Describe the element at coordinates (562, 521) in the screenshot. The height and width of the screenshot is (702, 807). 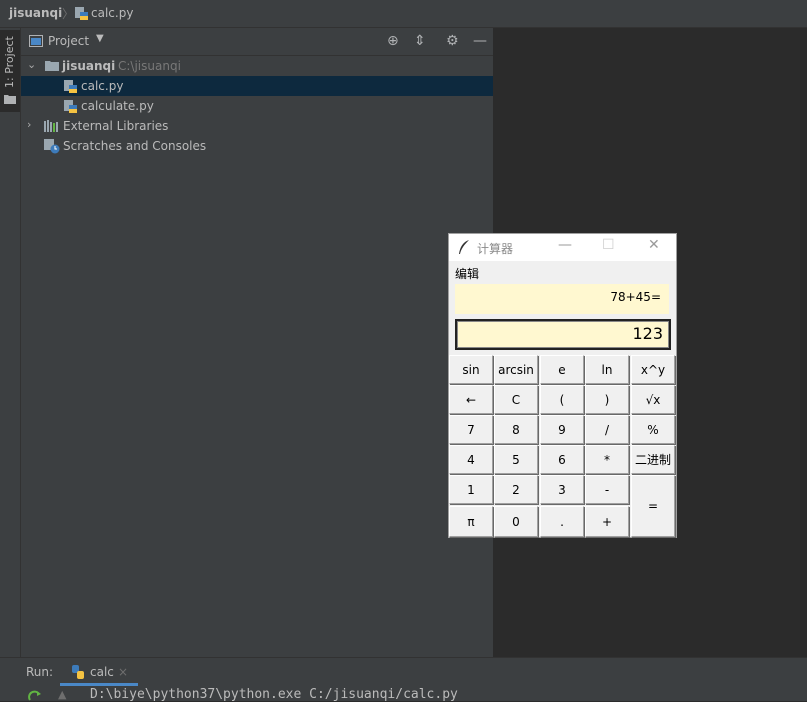
I see `key-decimal: .` at that location.